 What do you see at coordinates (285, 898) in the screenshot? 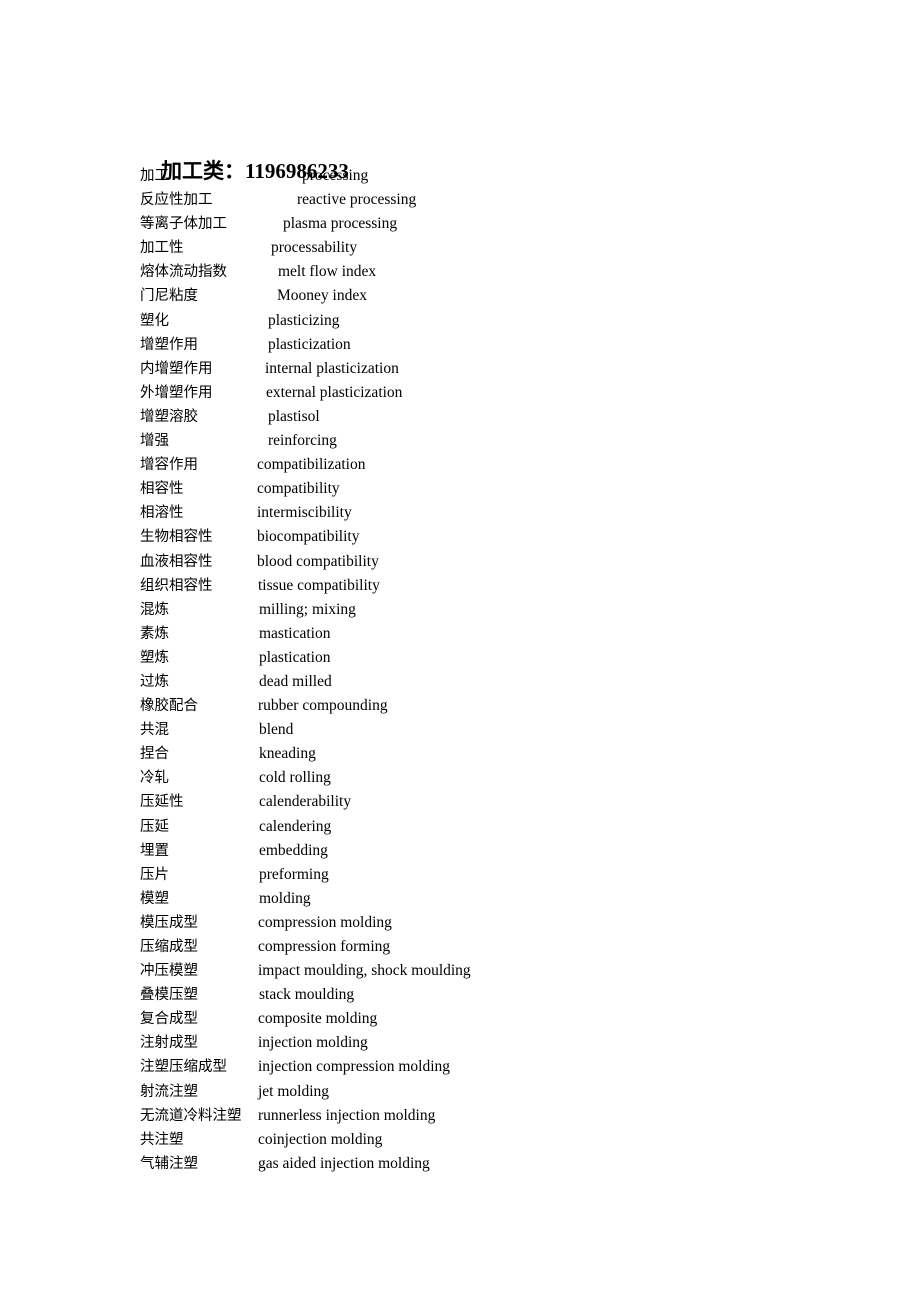
I see `term-english: molding` at bounding box center [285, 898].